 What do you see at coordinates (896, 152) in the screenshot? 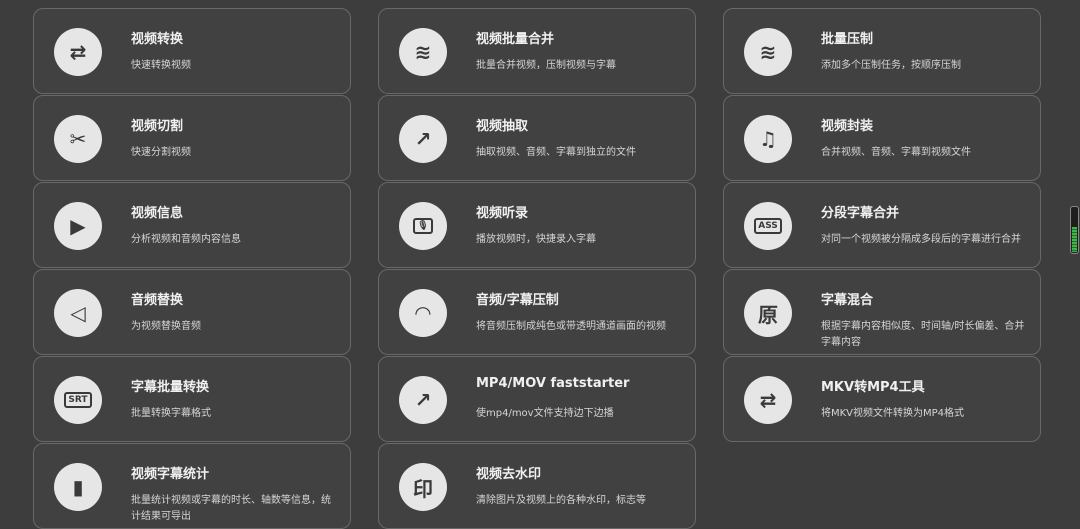
I see `tool-description: 合并视频、音频、字幕到视频文件` at bounding box center [896, 152].